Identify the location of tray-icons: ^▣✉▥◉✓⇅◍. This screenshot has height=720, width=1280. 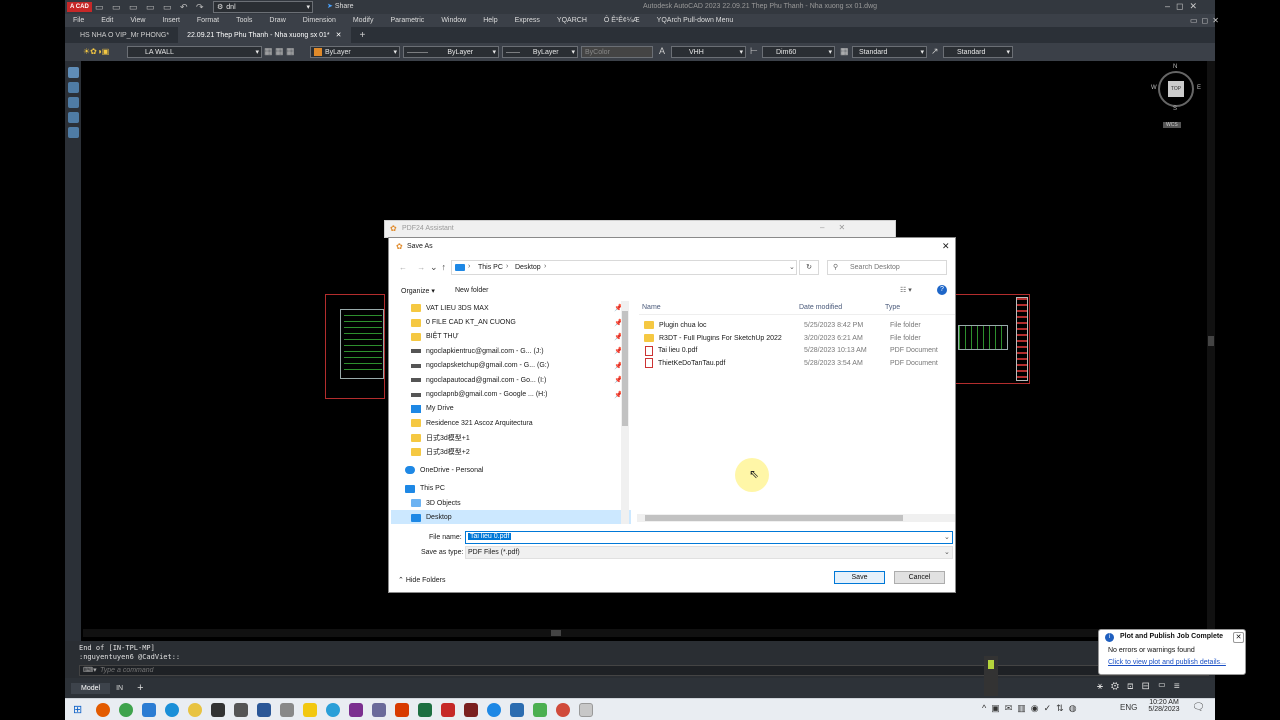
(1032, 708).